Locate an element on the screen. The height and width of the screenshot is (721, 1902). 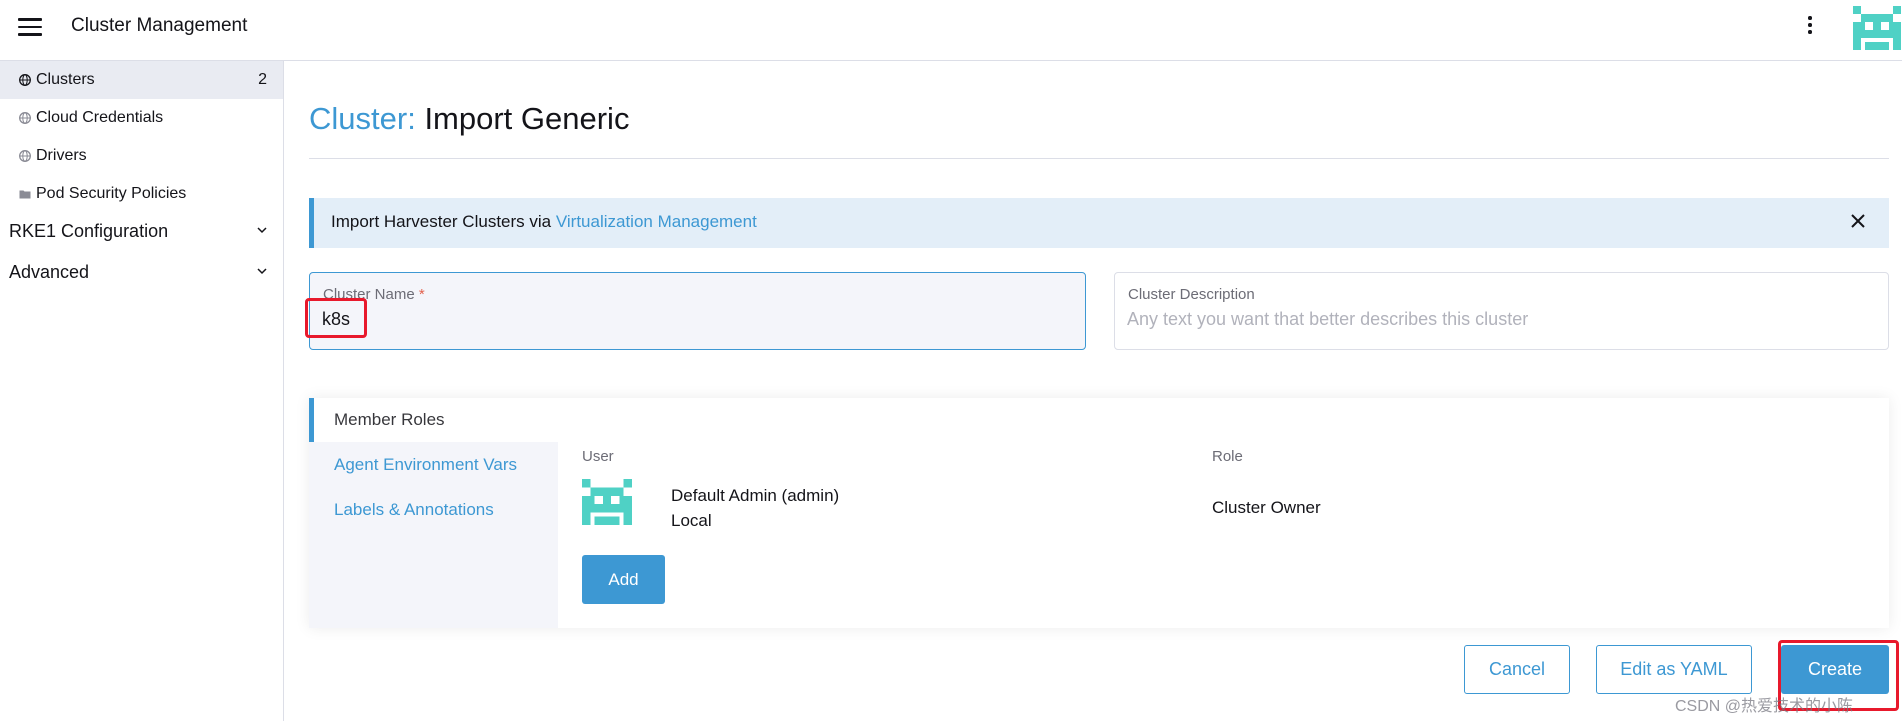
hamburger-menu-icon is located at coordinates (30, 27).